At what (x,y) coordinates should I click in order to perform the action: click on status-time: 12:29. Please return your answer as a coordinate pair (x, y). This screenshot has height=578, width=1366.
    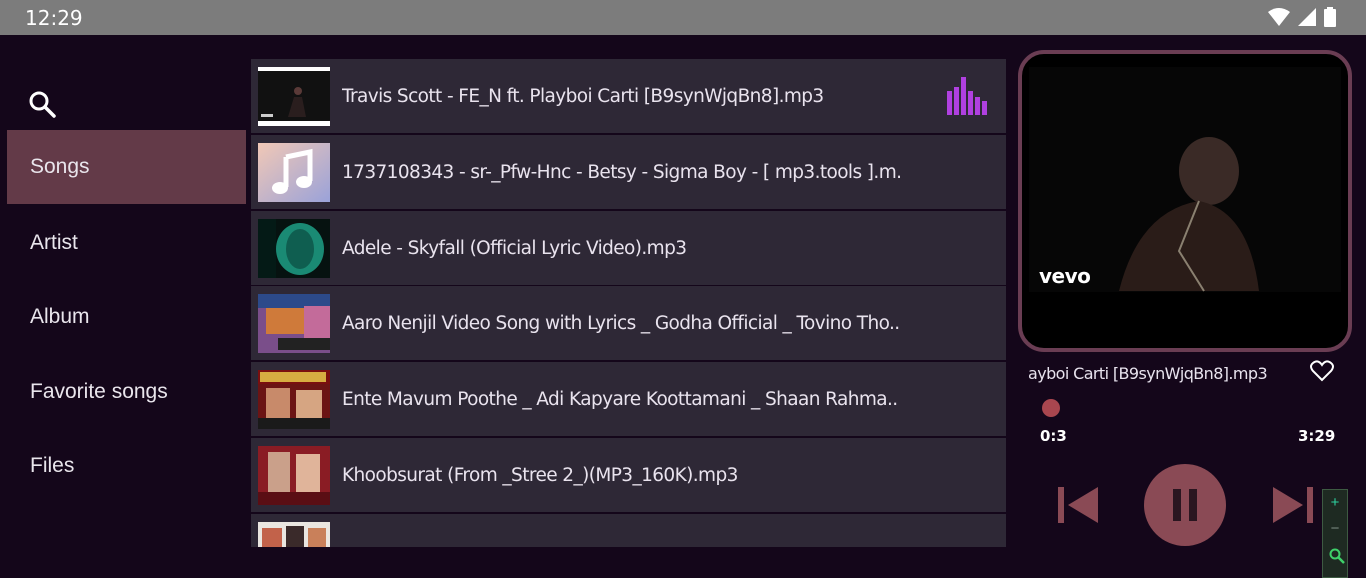
    Looking at the image, I should click on (54, 18).